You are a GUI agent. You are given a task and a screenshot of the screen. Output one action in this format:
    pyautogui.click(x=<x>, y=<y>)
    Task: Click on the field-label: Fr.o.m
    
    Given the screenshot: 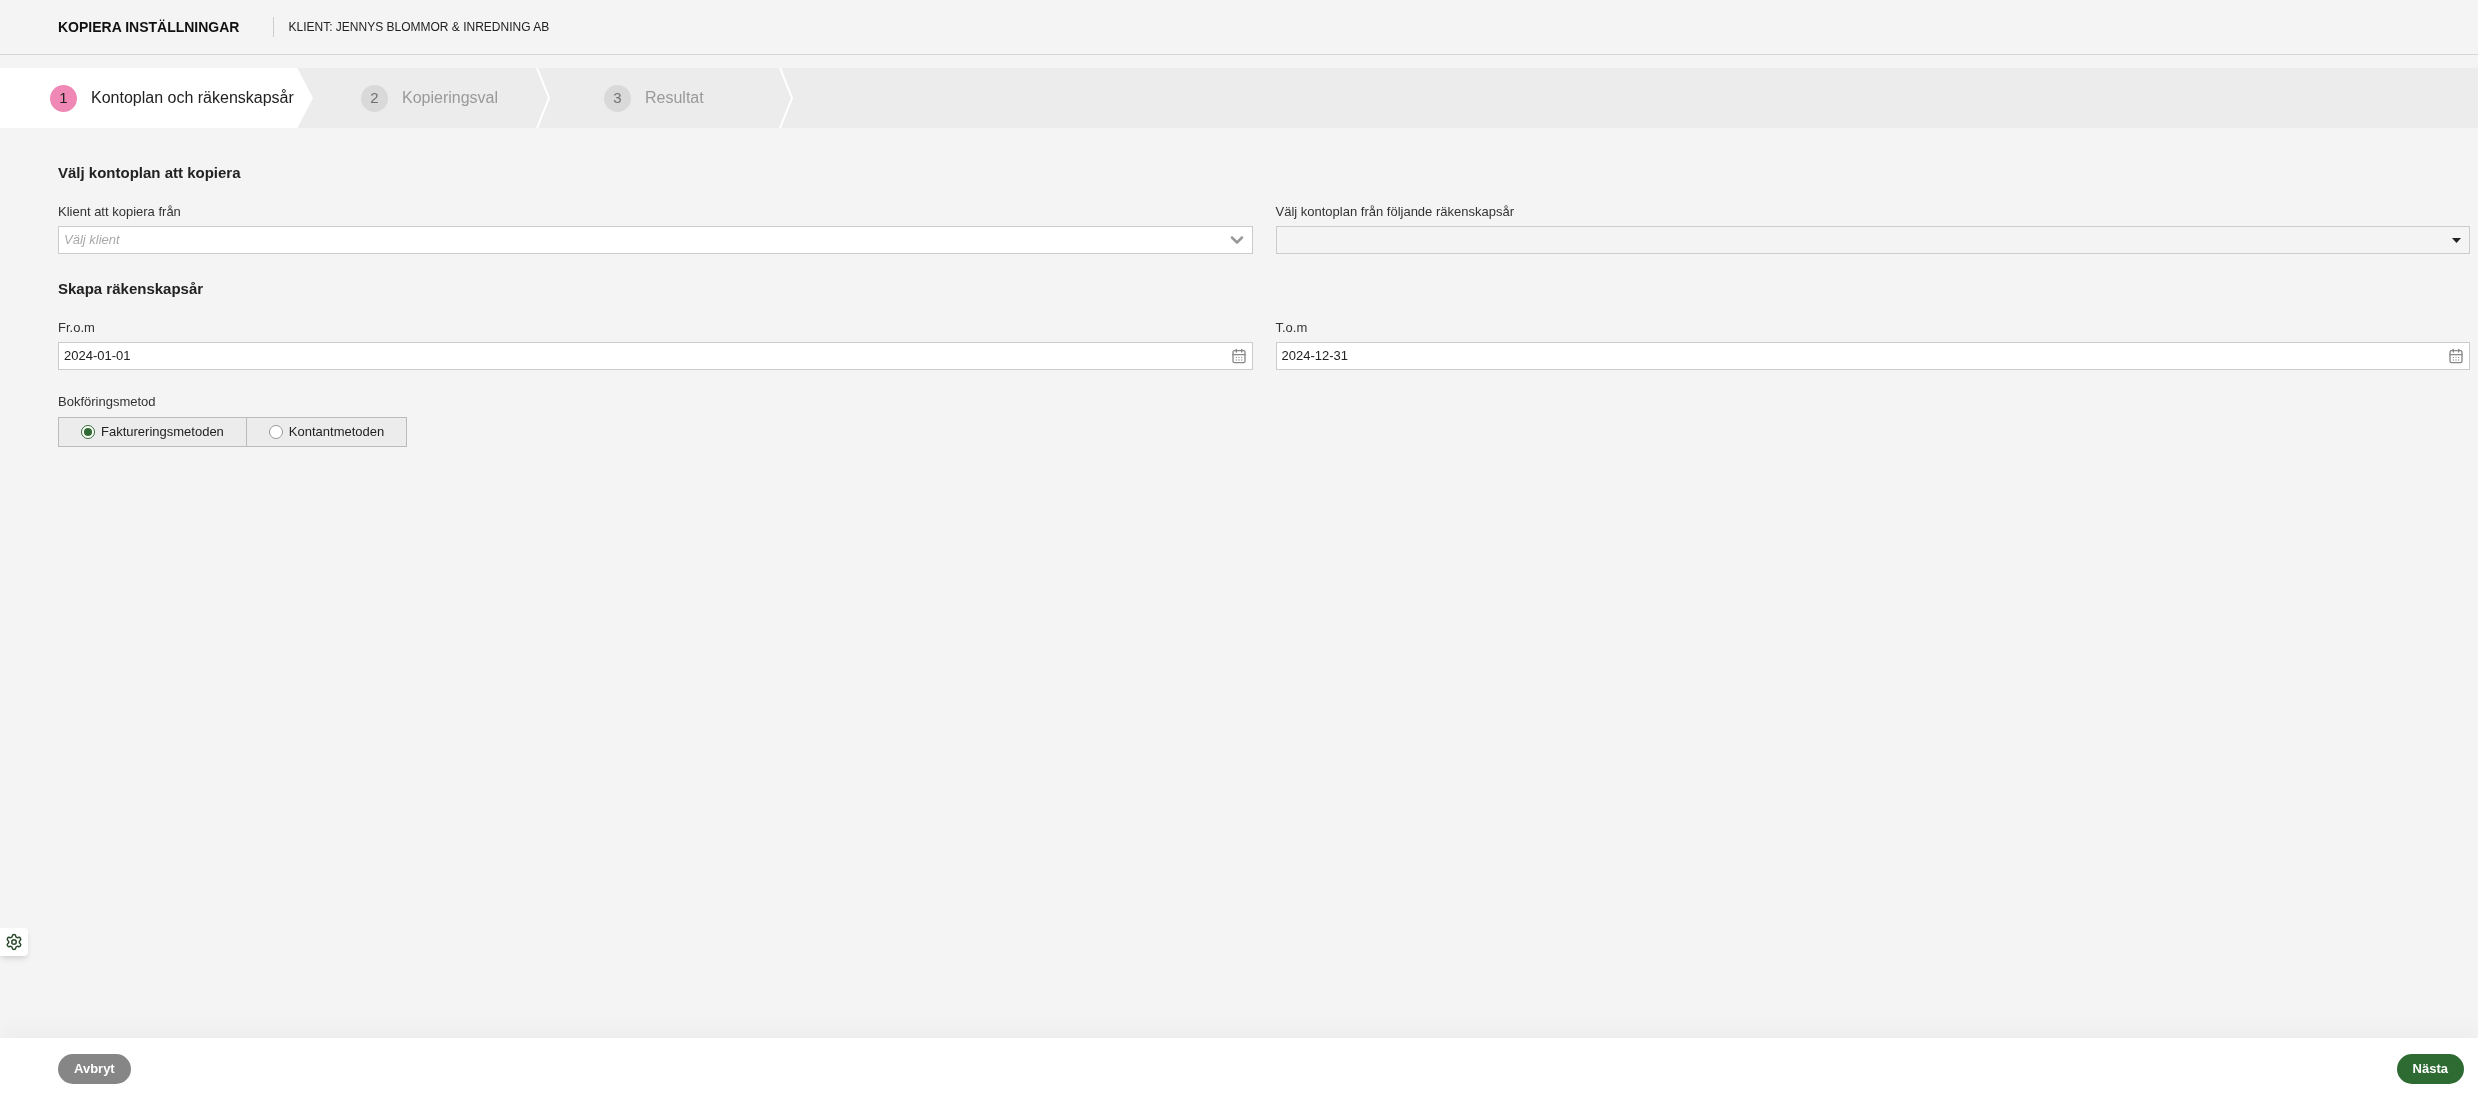 What is the action you would take?
    pyautogui.click(x=77, y=327)
    